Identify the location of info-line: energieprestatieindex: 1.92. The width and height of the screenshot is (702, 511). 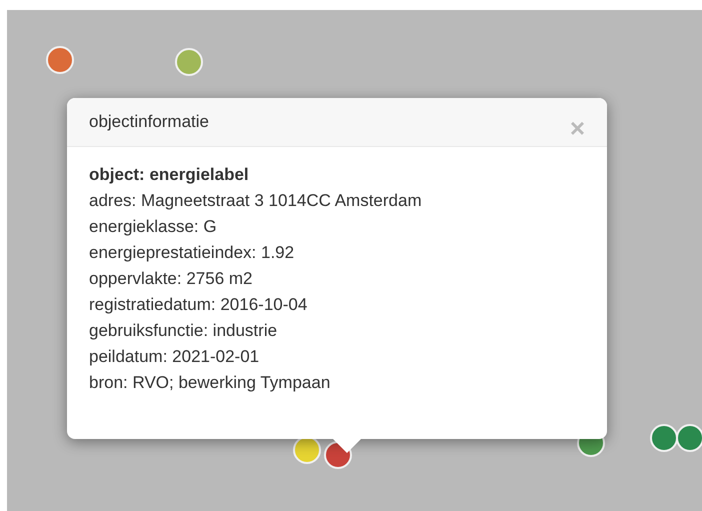
(192, 253).